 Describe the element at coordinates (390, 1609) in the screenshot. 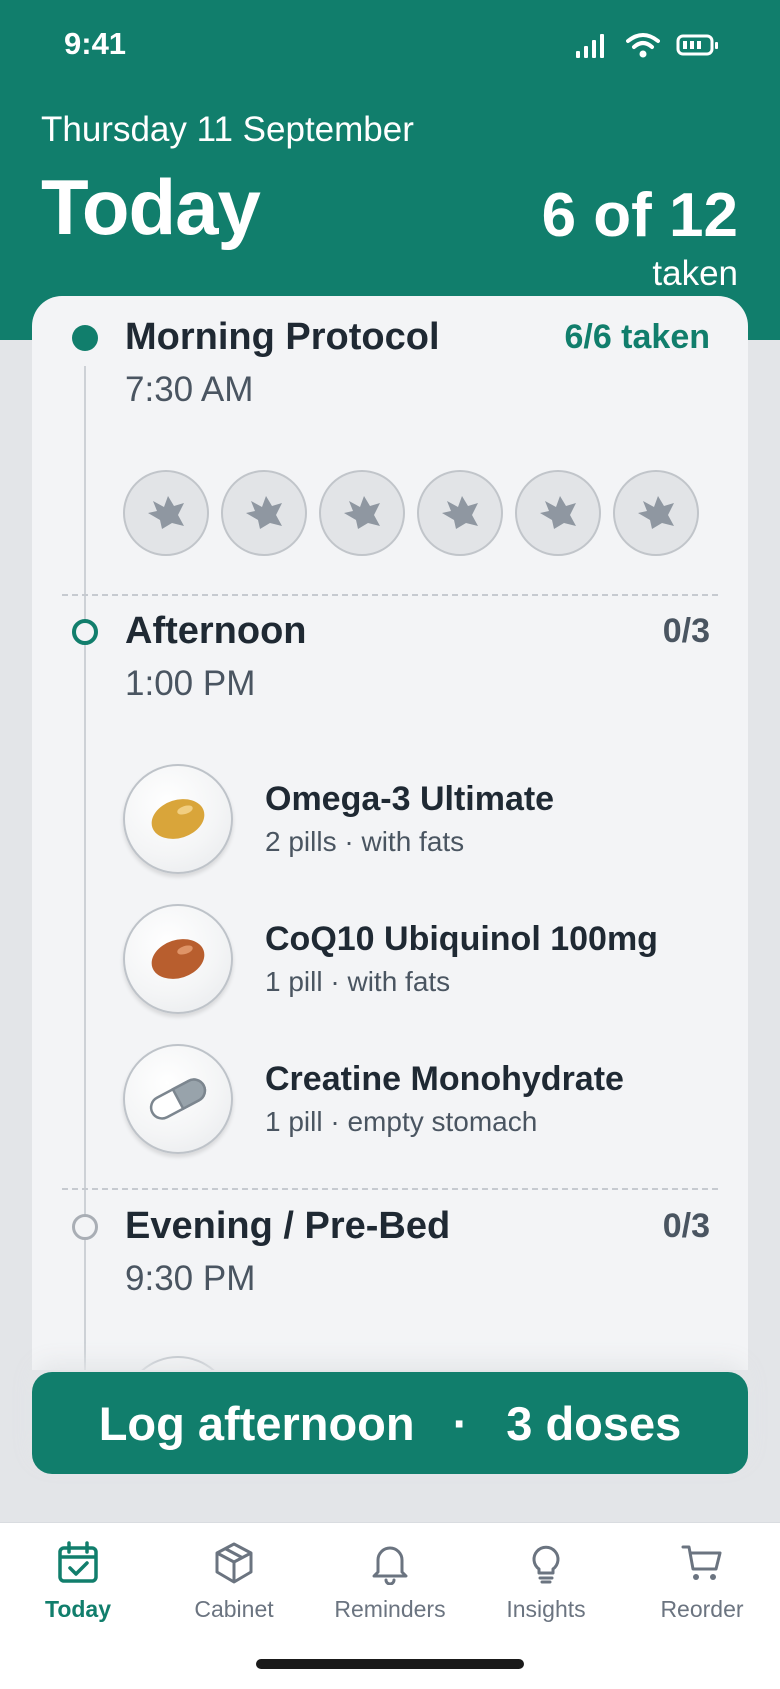

I see `tab-label: Reminders` at that location.